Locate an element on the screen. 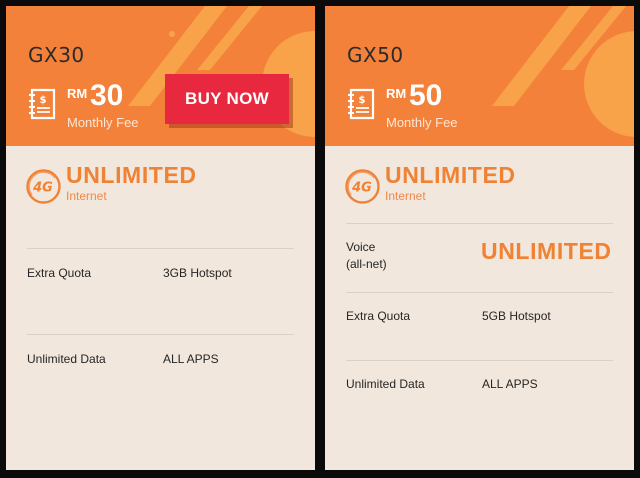 The height and width of the screenshot is (478, 640). extra-quota-value: 5GB Hotspot is located at coordinates (516, 316).